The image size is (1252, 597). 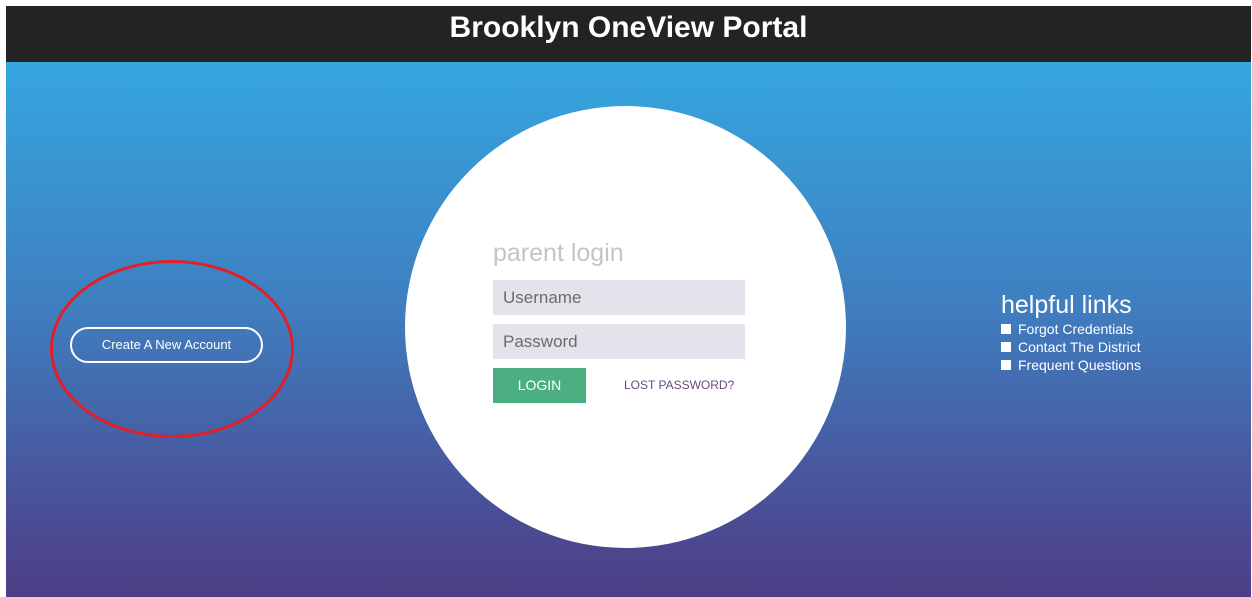 What do you see at coordinates (1076, 329) in the screenshot?
I see `helpful-link-label: Forgot Credentials` at bounding box center [1076, 329].